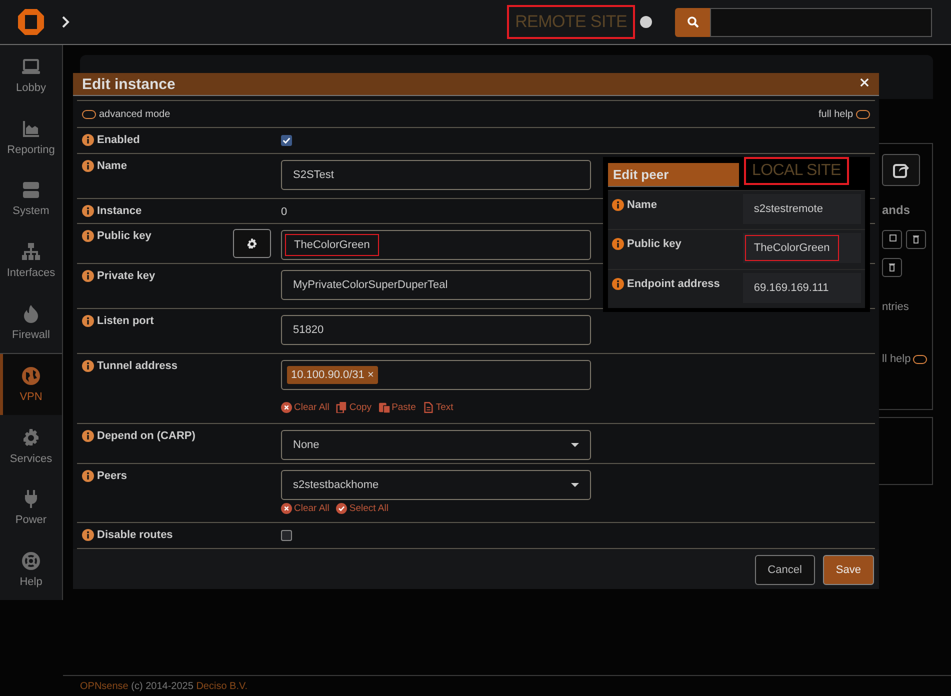 The width and height of the screenshot is (951, 696). Describe the element at coordinates (919, 359) in the screenshot. I see `help-toggle` at that location.